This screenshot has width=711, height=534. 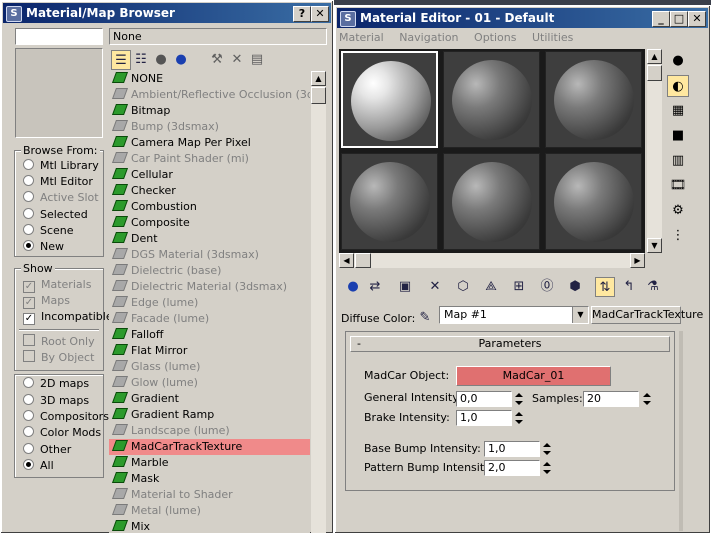 I want to click on radio-other: Other, so click(x=47, y=450).